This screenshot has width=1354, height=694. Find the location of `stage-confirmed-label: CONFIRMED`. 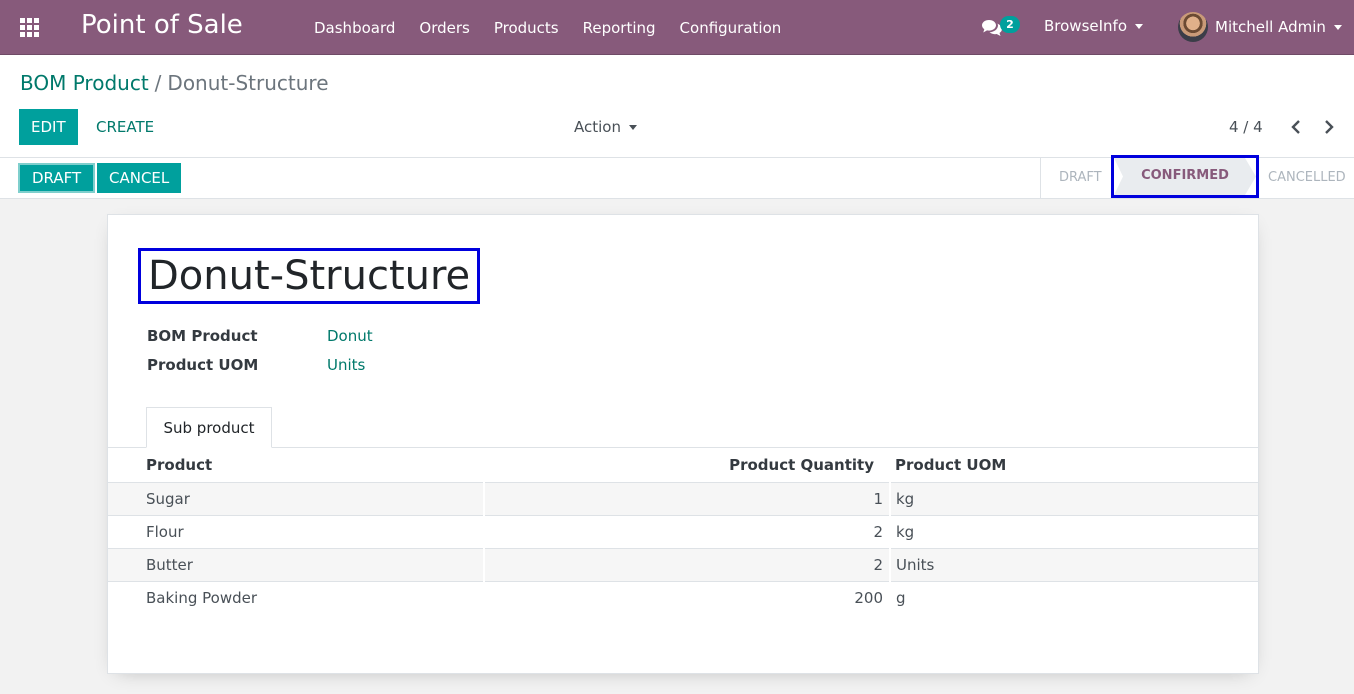

stage-confirmed-label: CONFIRMED is located at coordinates (1185, 175).